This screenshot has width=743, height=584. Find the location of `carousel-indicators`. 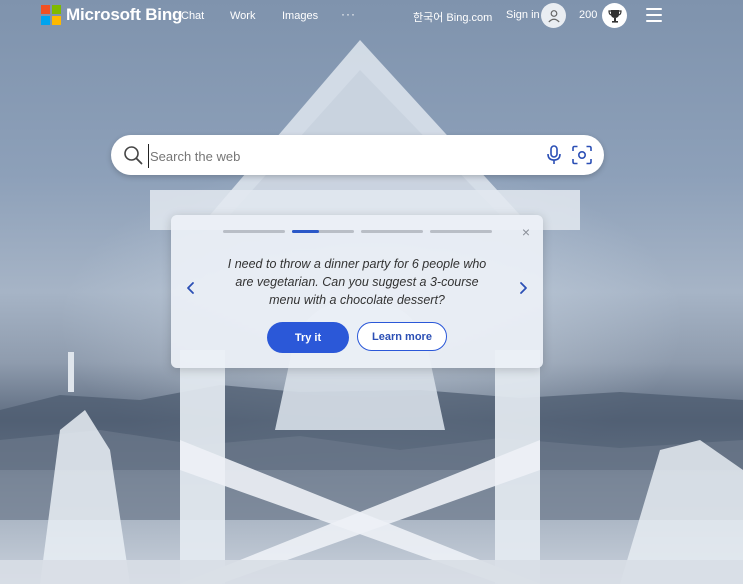

carousel-indicators is located at coordinates (358, 231).